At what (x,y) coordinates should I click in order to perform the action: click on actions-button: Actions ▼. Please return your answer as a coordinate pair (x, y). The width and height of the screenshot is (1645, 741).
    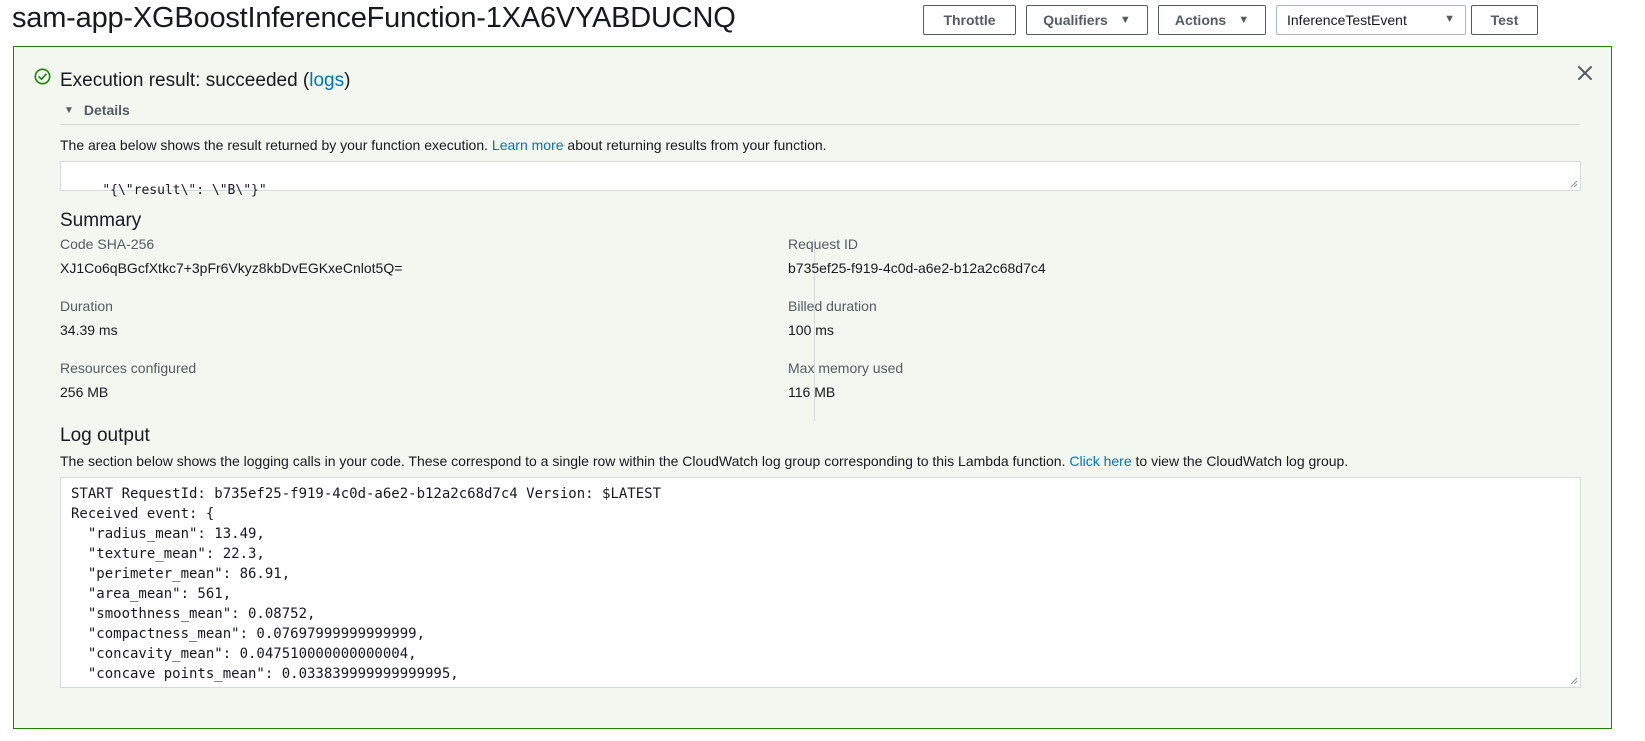
    Looking at the image, I should click on (1212, 20).